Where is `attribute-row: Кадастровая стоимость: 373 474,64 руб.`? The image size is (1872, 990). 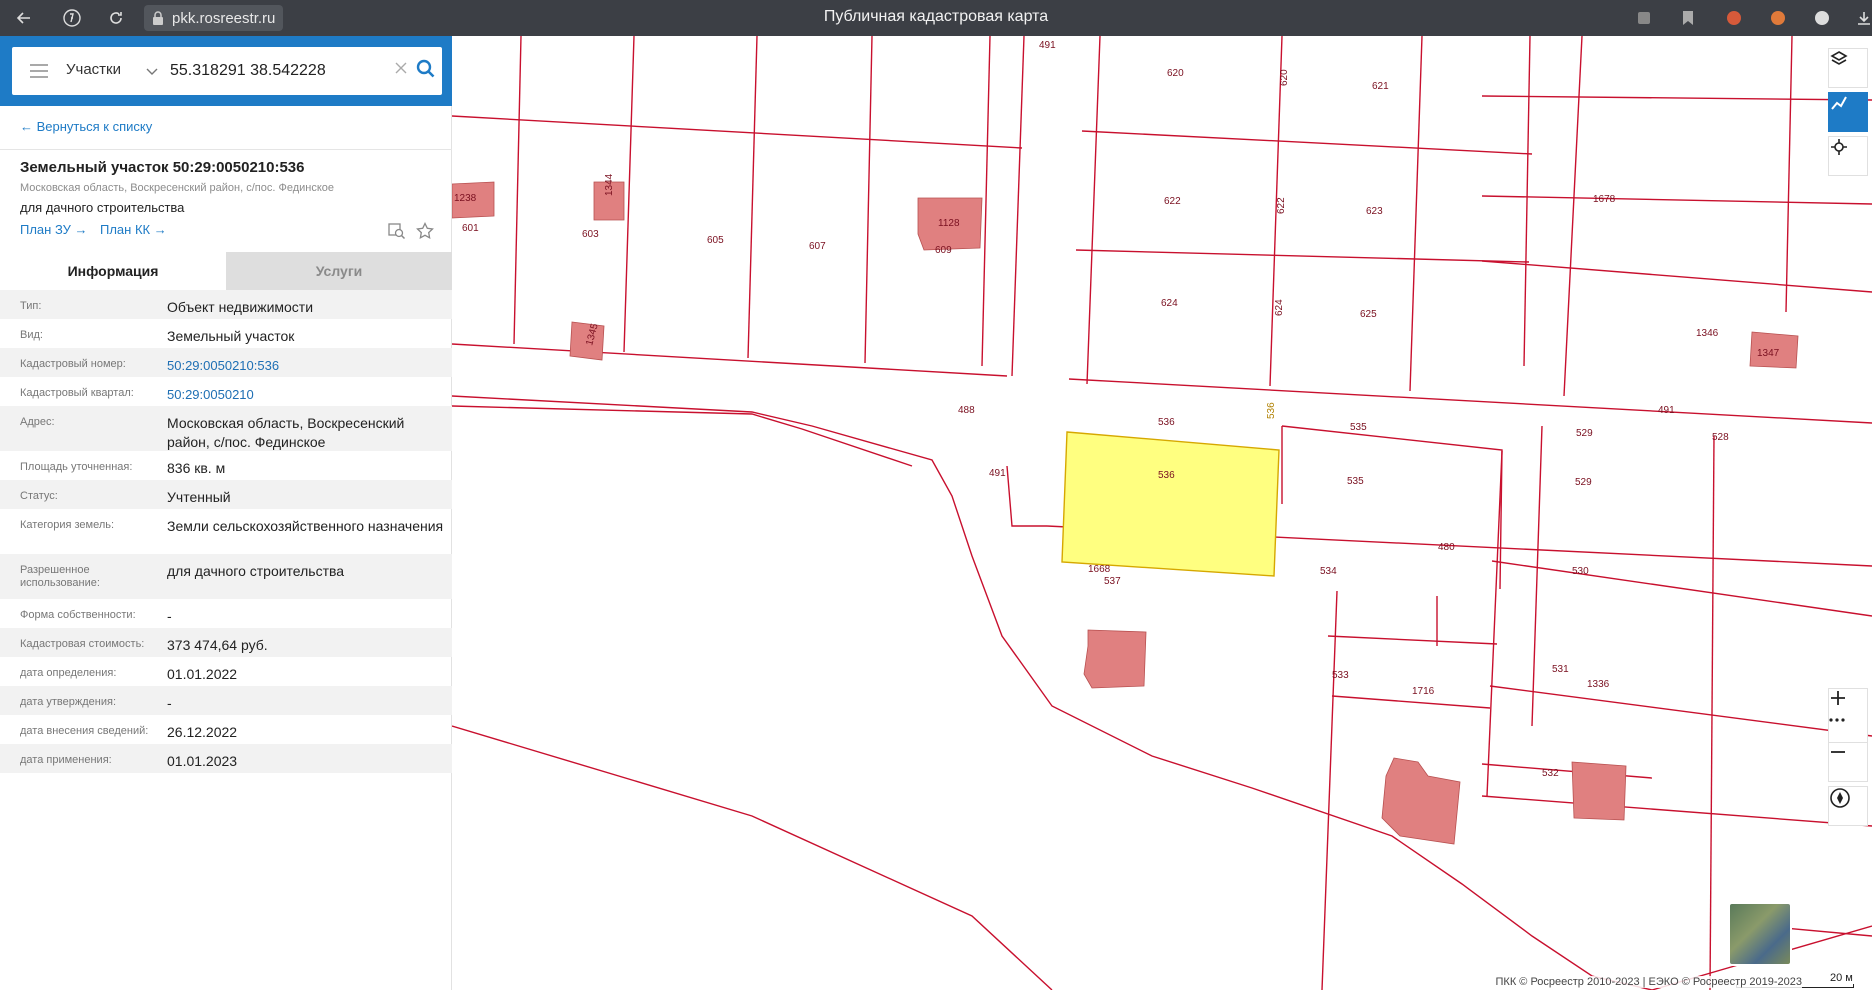 attribute-row: Кадастровая стоимость: 373 474,64 руб. is located at coordinates (226, 642).